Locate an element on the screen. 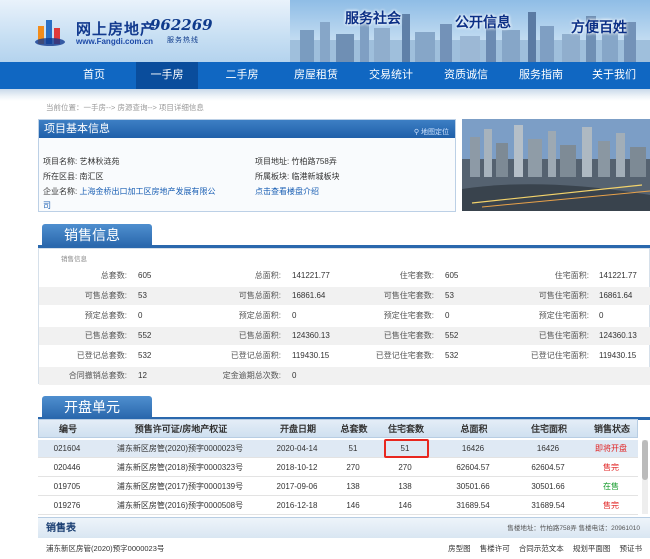 The height and width of the screenshot is (559, 650). nav-credentials: 资质诚信 is located at coordinates (466, 75).